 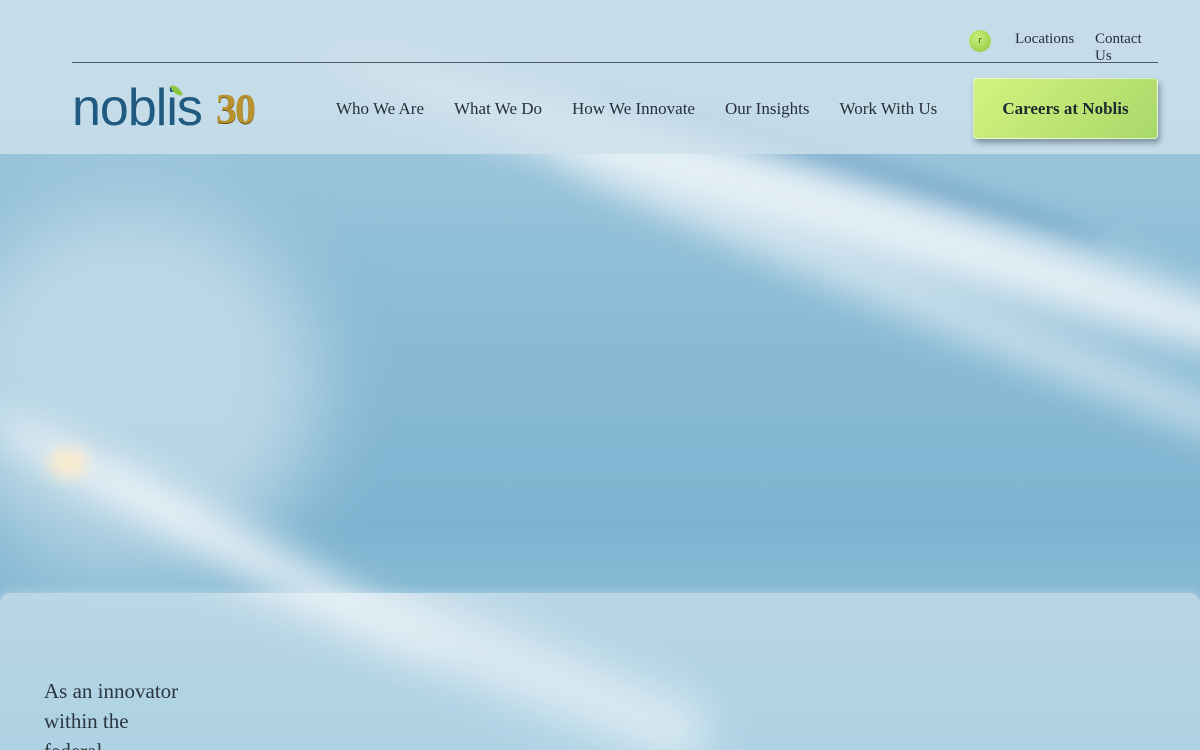 What do you see at coordinates (498, 109) in the screenshot?
I see `nav-what-we-do: What We Do` at bounding box center [498, 109].